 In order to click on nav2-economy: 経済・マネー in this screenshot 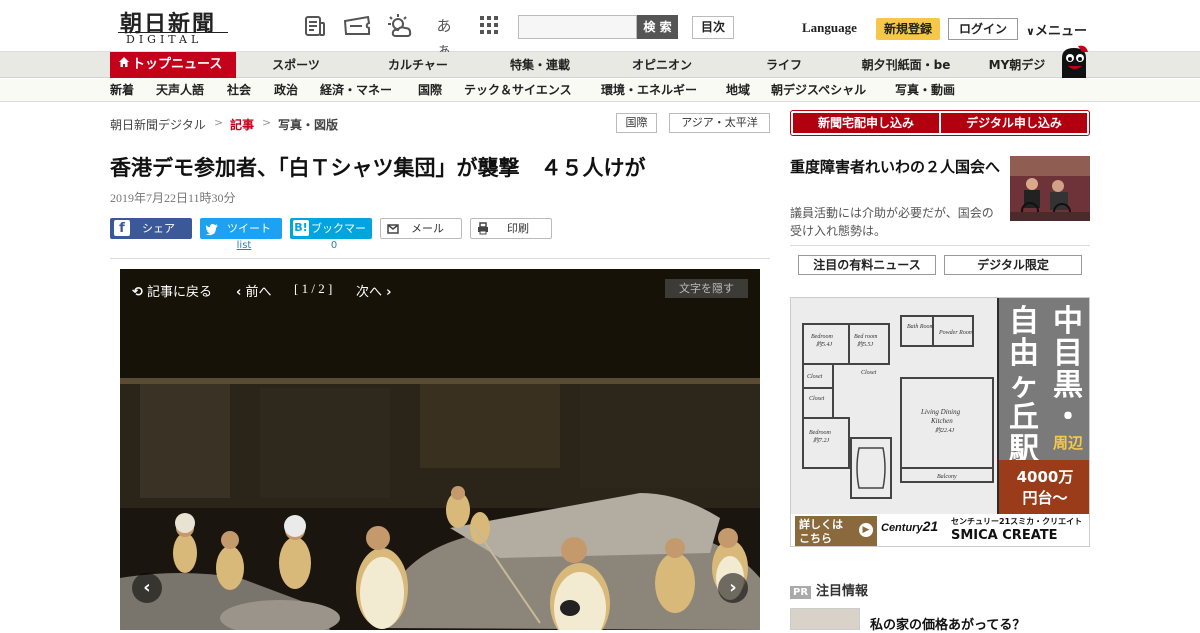, I will do `click(356, 90)`.